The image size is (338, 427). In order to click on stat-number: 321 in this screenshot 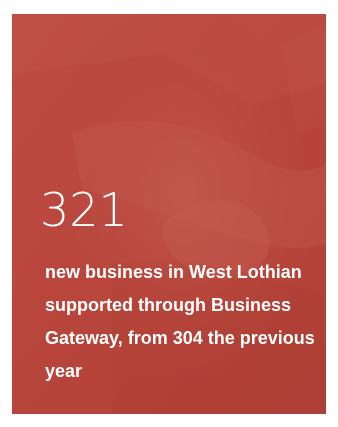, I will do `click(84, 210)`.